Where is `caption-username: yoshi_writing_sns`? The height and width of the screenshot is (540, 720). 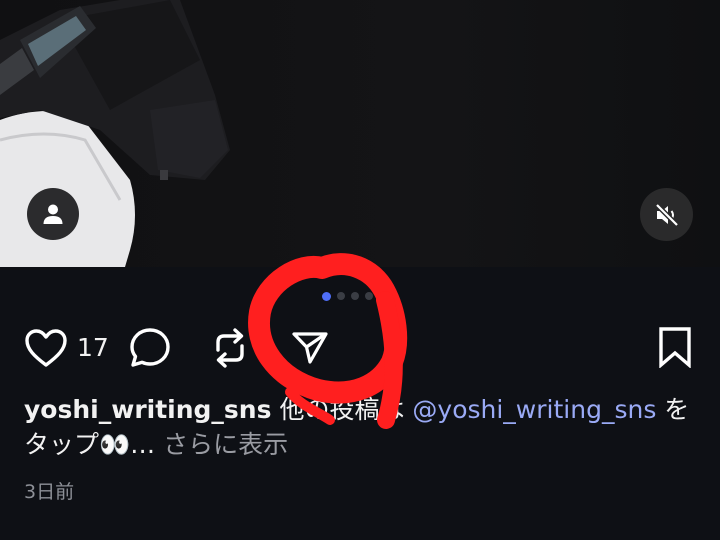
caption-username: yoshi_writing_sns is located at coordinates (148, 409).